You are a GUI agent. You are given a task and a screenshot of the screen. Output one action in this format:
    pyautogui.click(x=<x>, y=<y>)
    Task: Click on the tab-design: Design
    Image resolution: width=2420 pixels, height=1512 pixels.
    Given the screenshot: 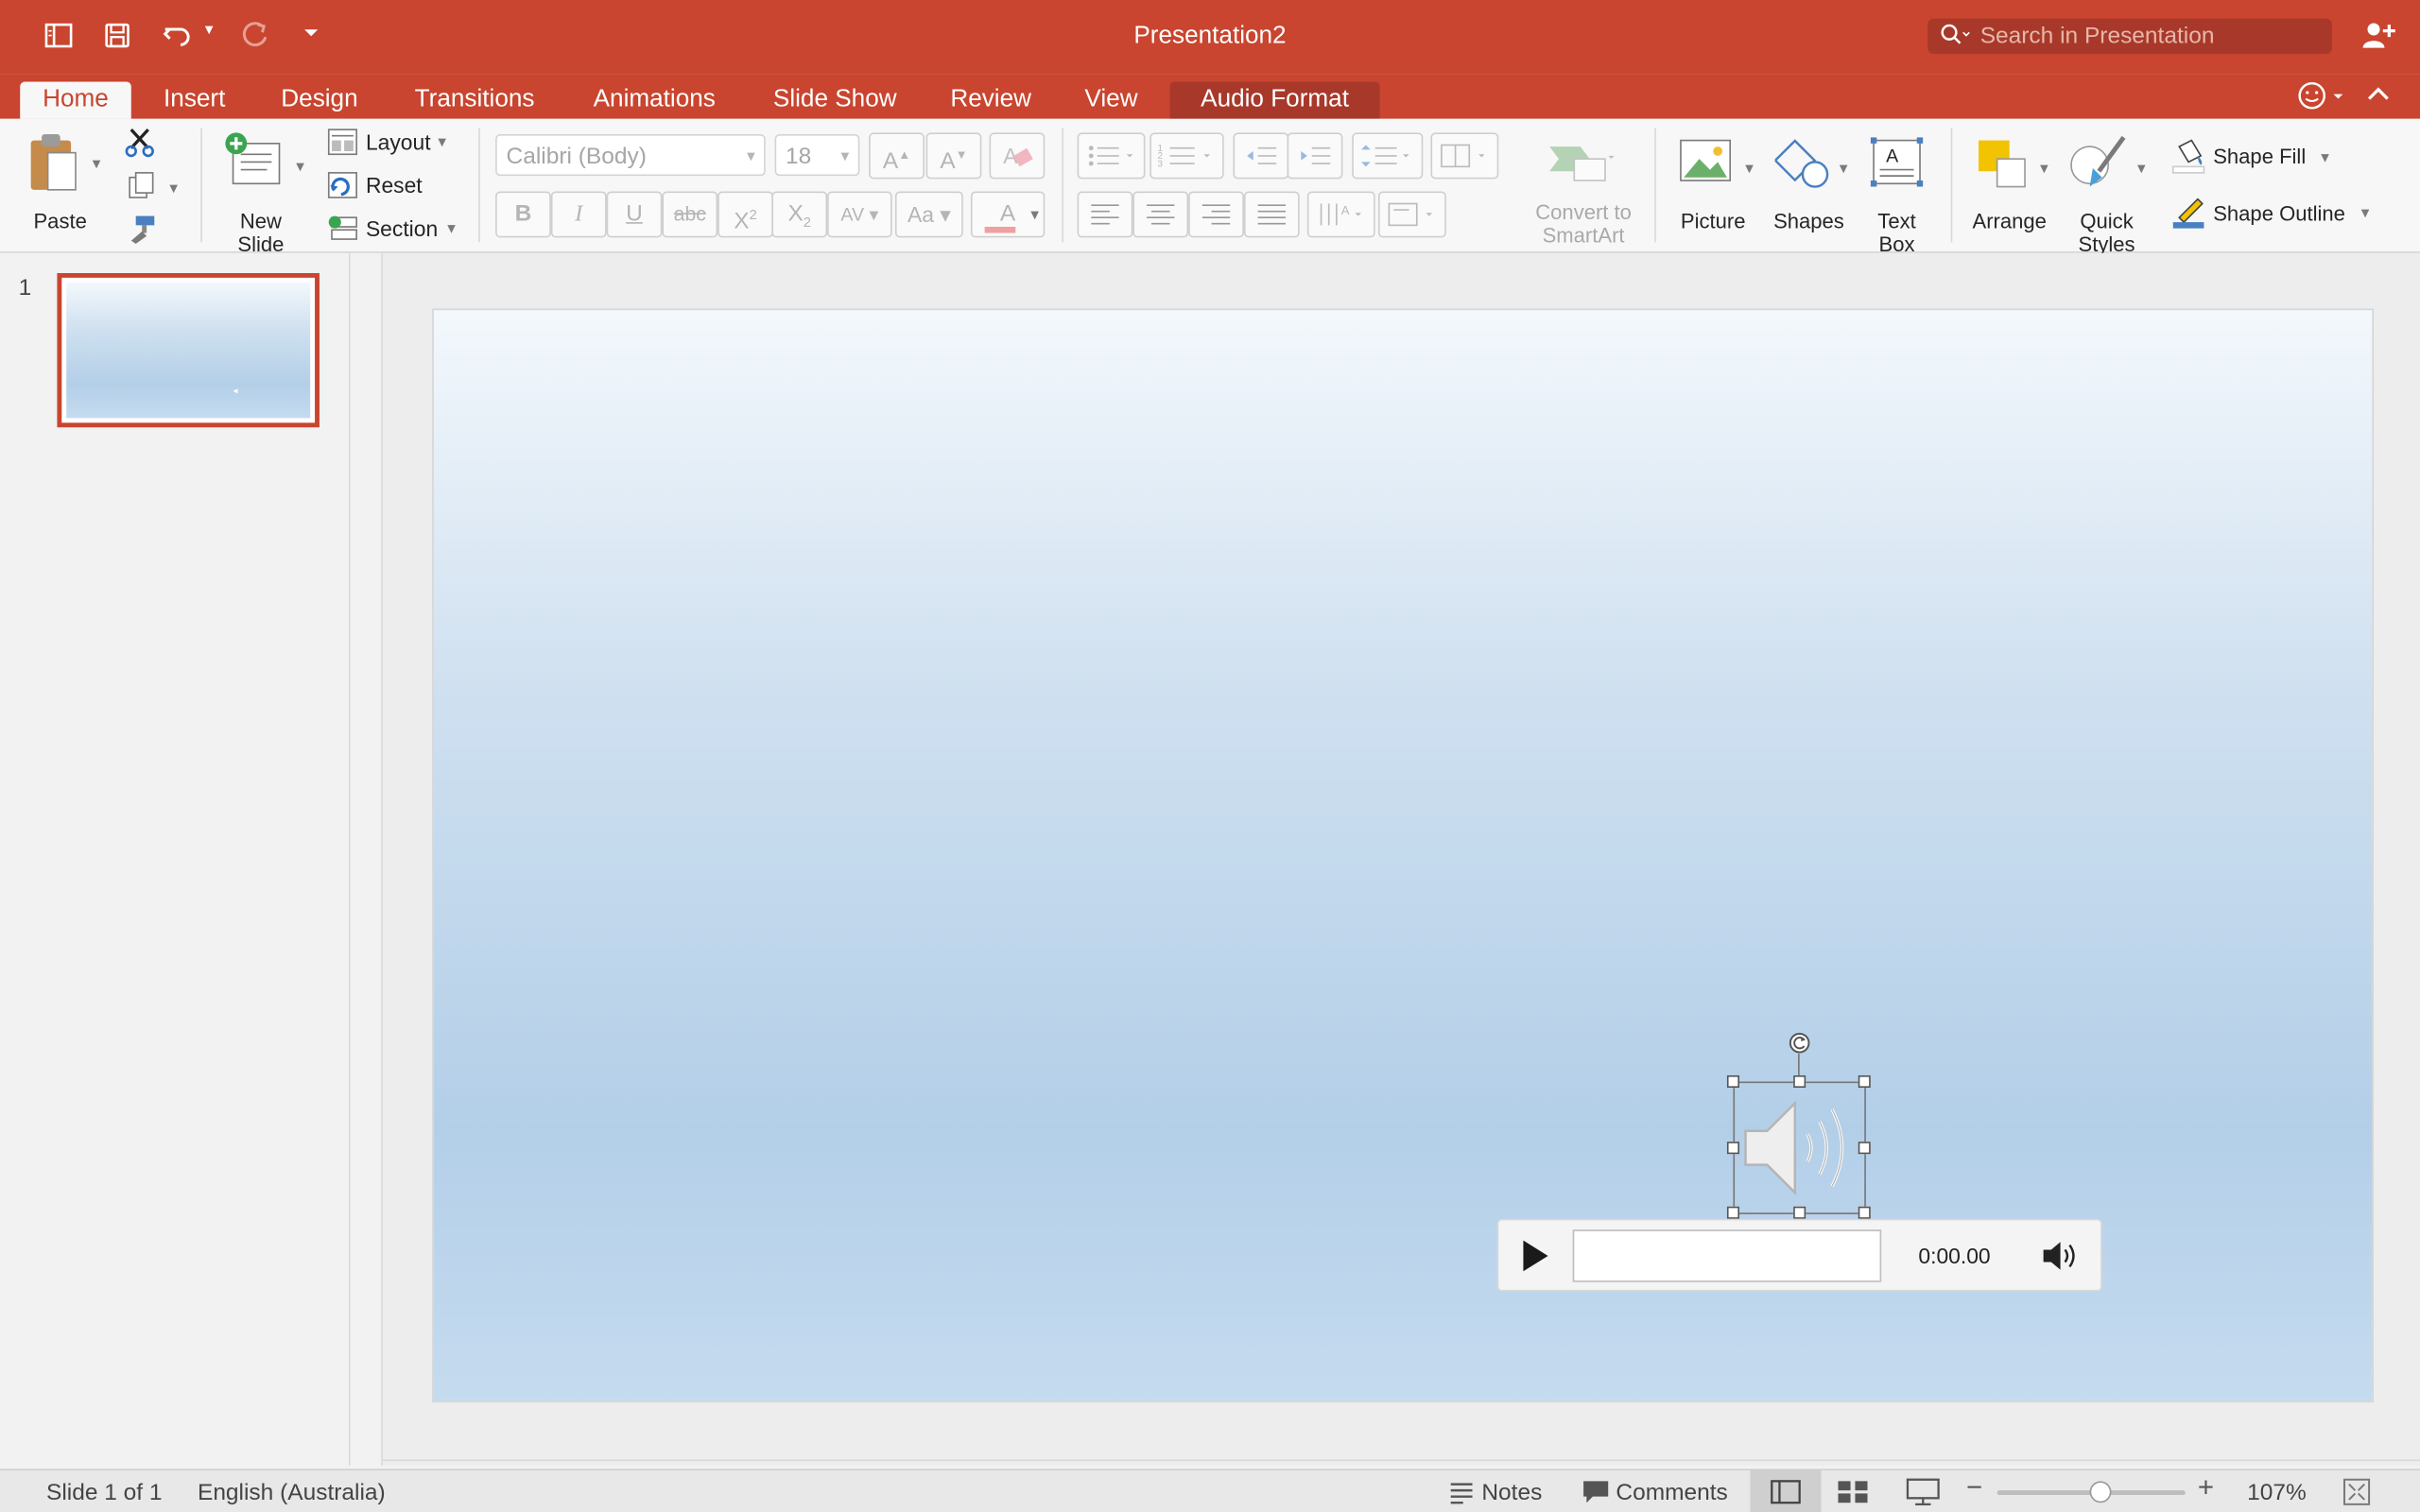 What is the action you would take?
    pyautogui.click(x=320, y=100)
    